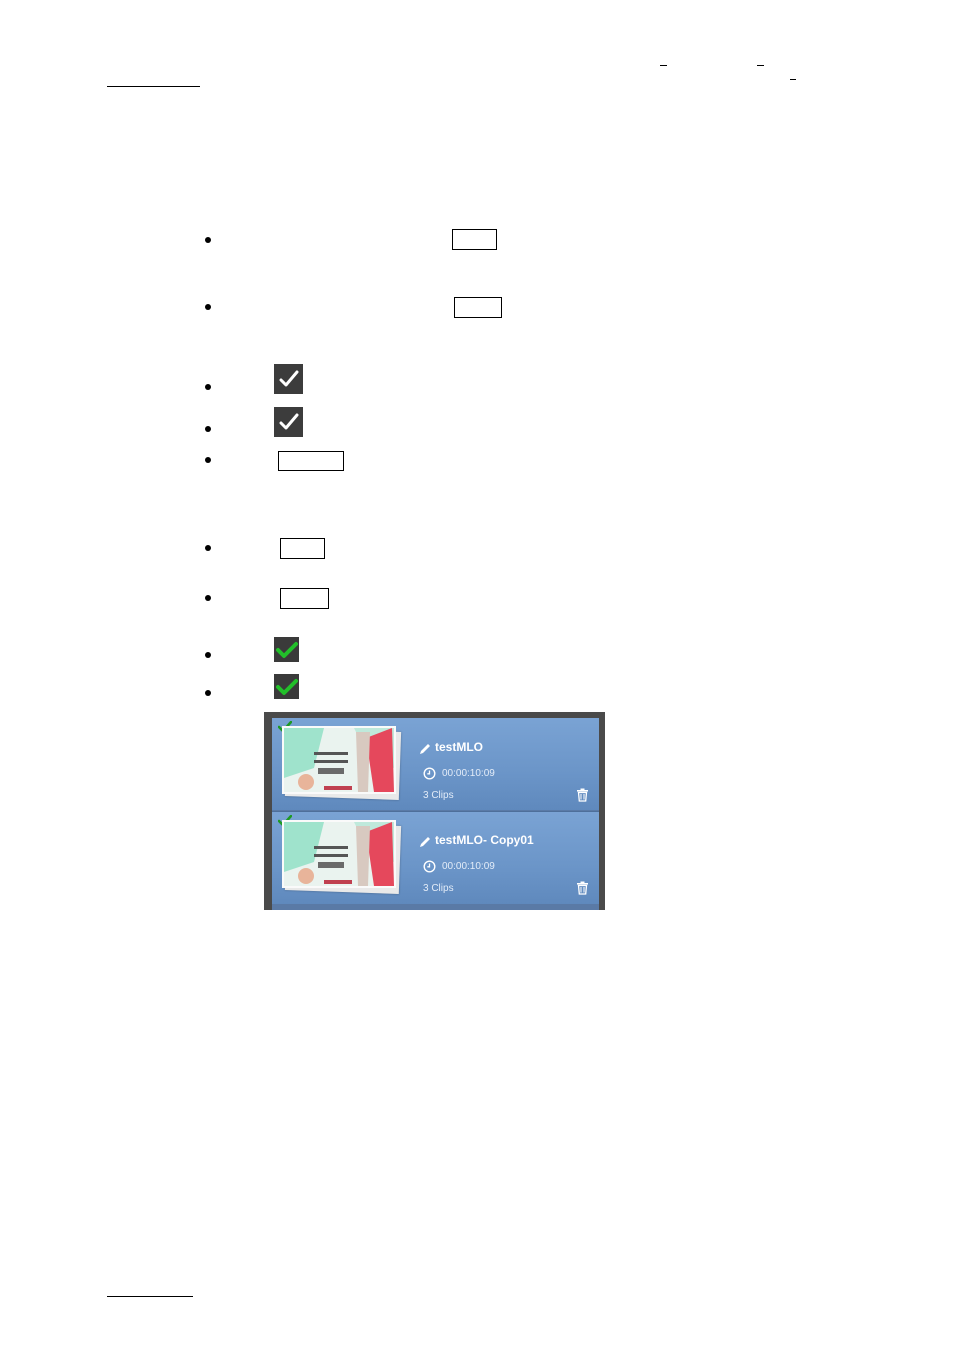 This screenshot has width=954, height=1349. What do you see at coordinates (435, 764) in the screenshot?
I see `list-item: testMLO 00:00:10:09 3 Clips` at bounding box center [435, 764].